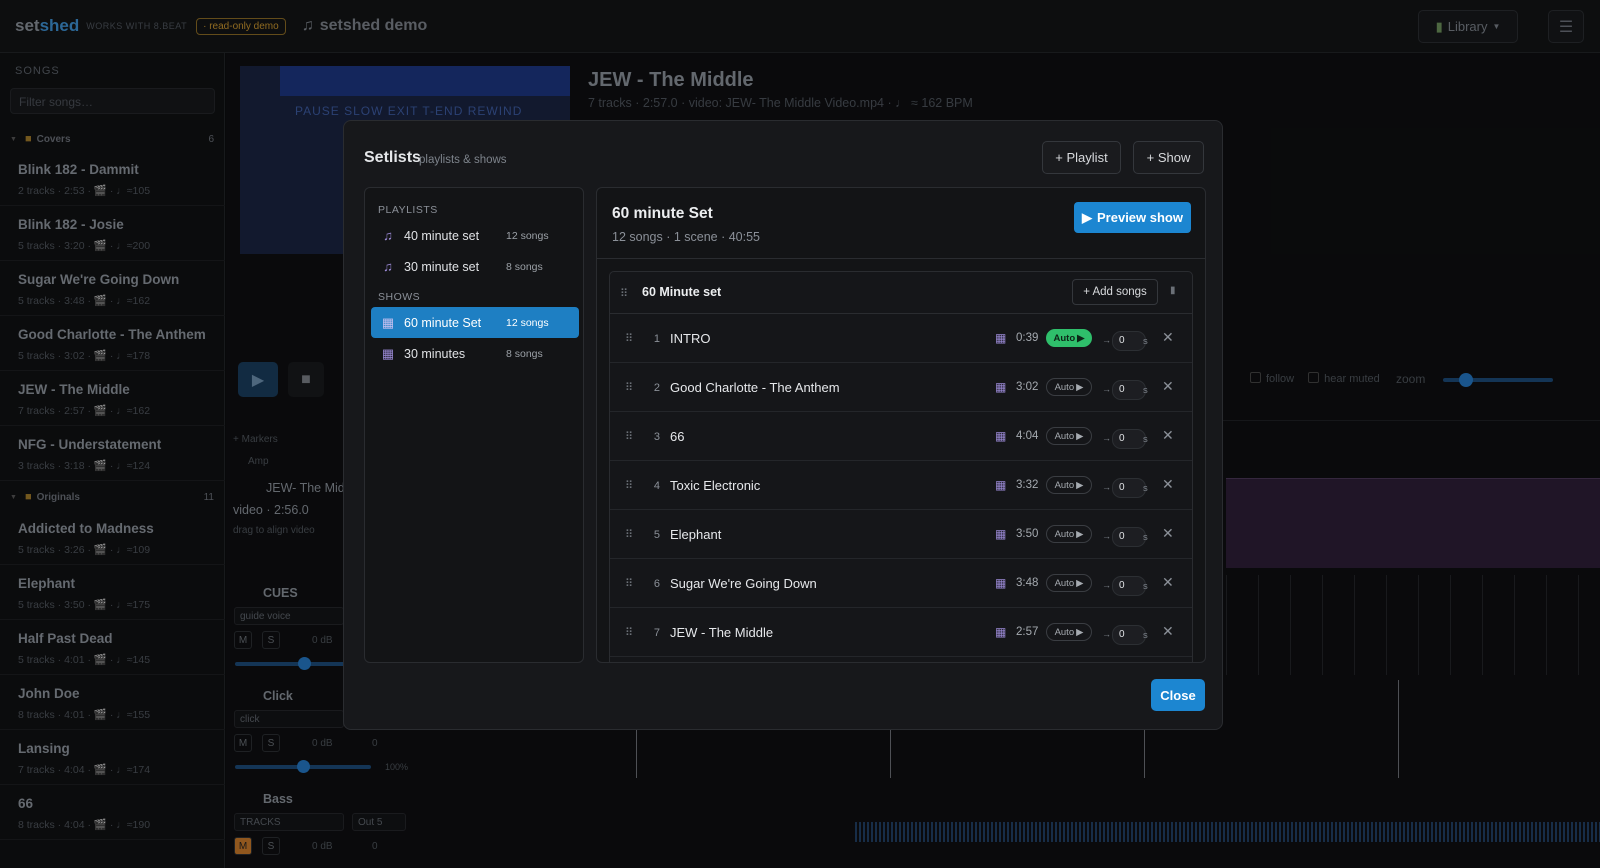  I want to click on setlist-title: 60 minute Set, so click(662, 213).